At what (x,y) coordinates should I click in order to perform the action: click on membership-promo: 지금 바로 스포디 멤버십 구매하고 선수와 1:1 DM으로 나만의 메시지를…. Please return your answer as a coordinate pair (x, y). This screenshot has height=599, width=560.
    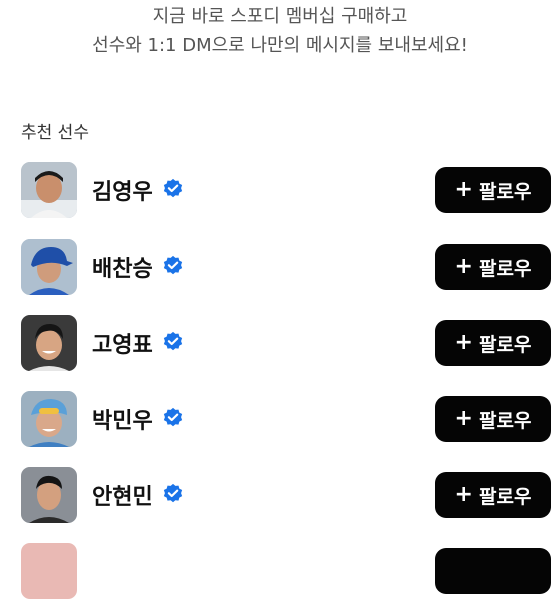
    Looking at the image, I should click on (280, 31).